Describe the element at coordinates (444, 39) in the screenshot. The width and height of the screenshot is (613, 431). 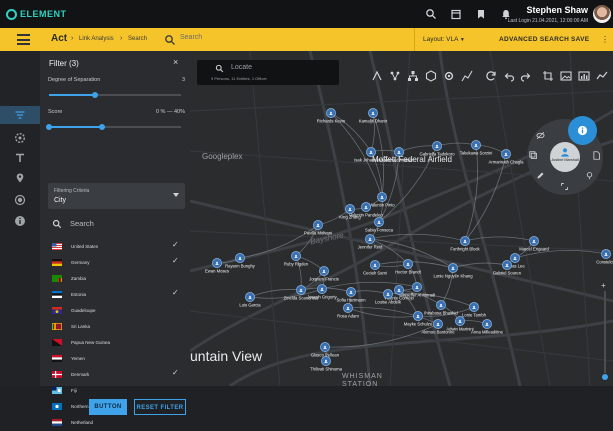
I see `layout-select: Layout: VLA ▼` at that location.